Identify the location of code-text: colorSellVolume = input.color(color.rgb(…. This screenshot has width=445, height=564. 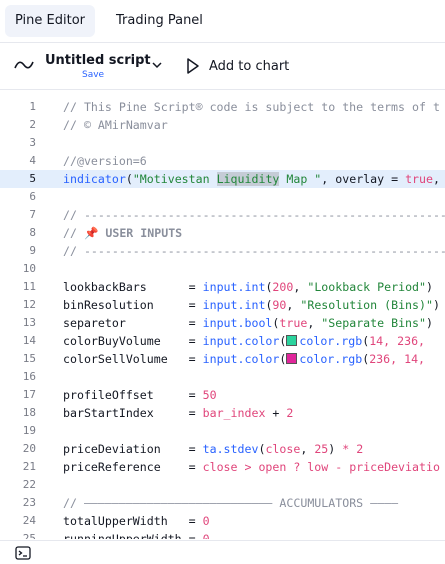
(248, 359).